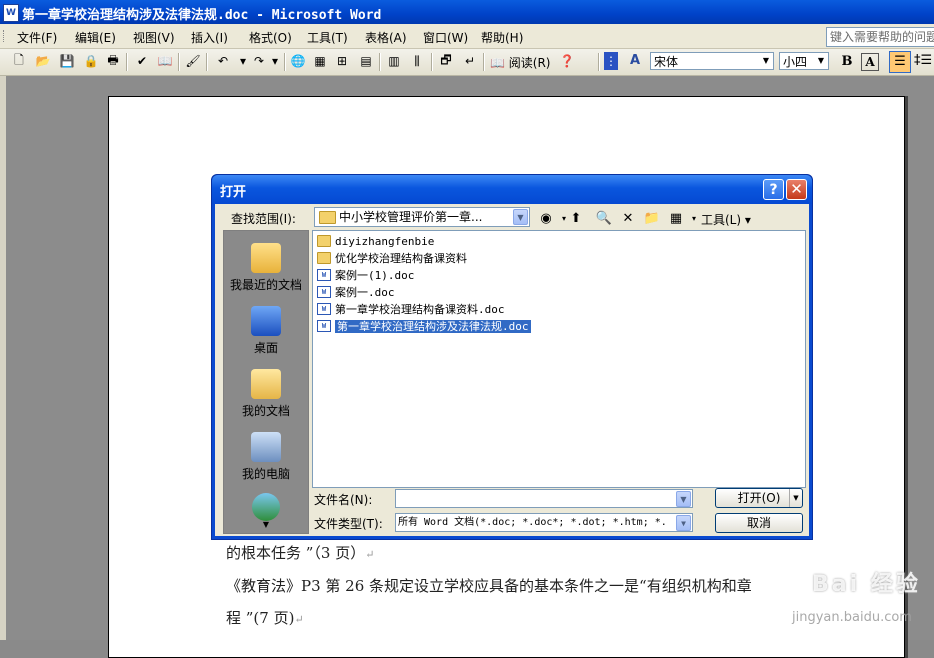 This screenshot has width=934, height=658. What do you see at coordinates (804, 61) in the screenshot?
I see `font-size-select: 小四 ▼` at bounding box center [804, 61].